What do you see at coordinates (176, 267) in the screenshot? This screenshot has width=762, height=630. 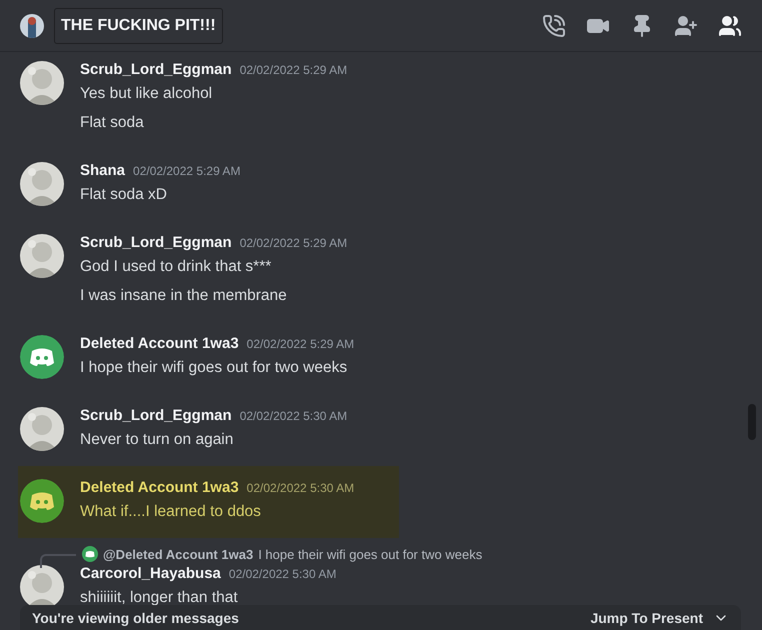 I see `message-text: God I used to drink that s***` at bounding box center [176, 267].